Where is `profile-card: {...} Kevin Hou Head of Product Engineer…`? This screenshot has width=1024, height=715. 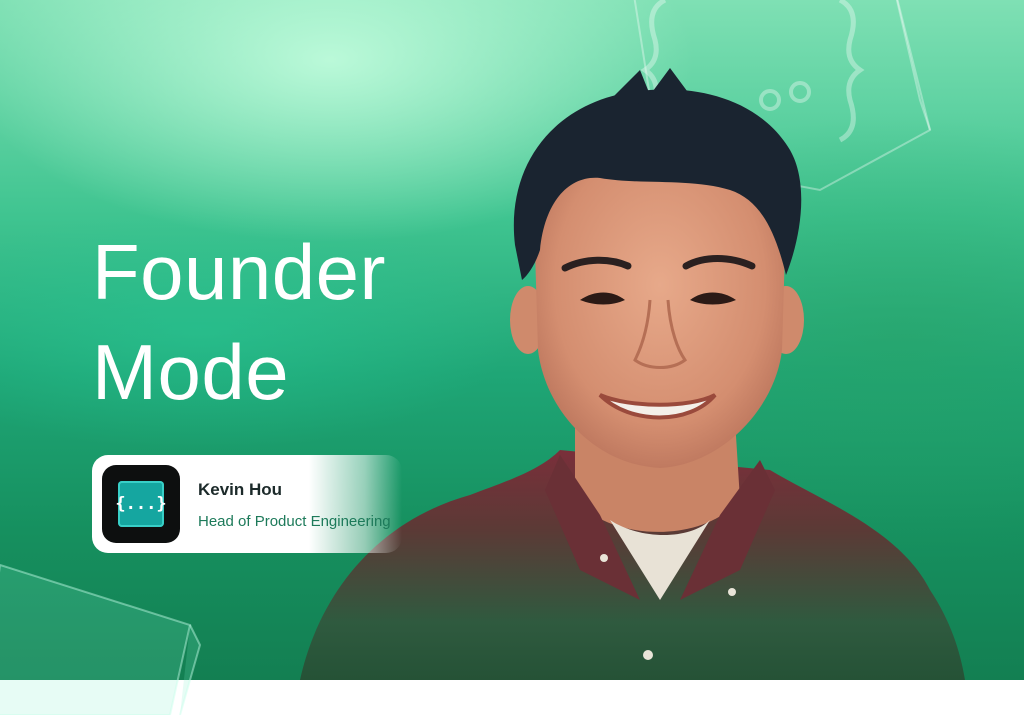 profile-card: {...} Kevin Hou Head of Product Engineer… is located at coordinates (247, 504).